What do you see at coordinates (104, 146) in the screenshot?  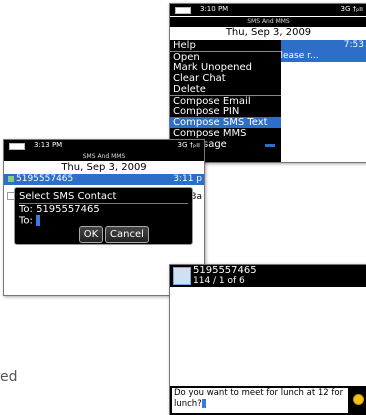 I see `status-bar: 3:13 PM 3G †ₚıı` at bounding box center [104, 146].